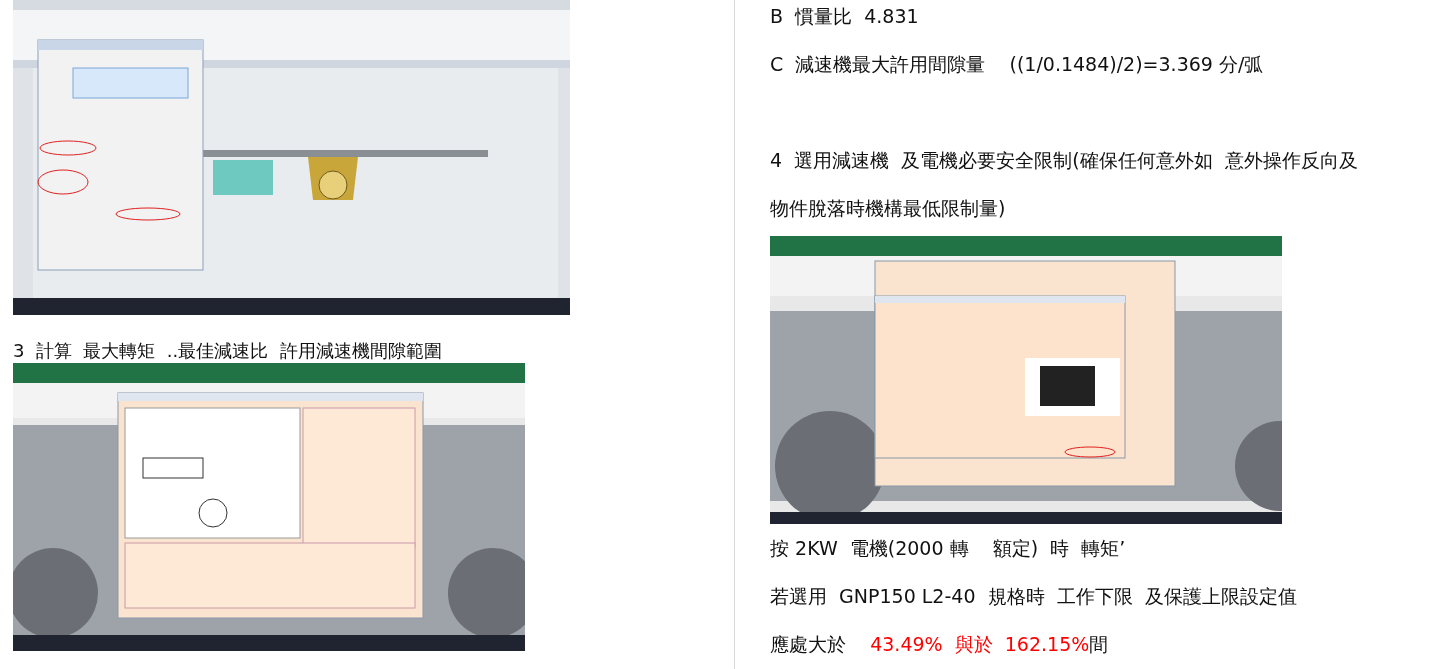  I want to click on paragraph: 物件脫落時機構最低限制量), so click(888, 208).